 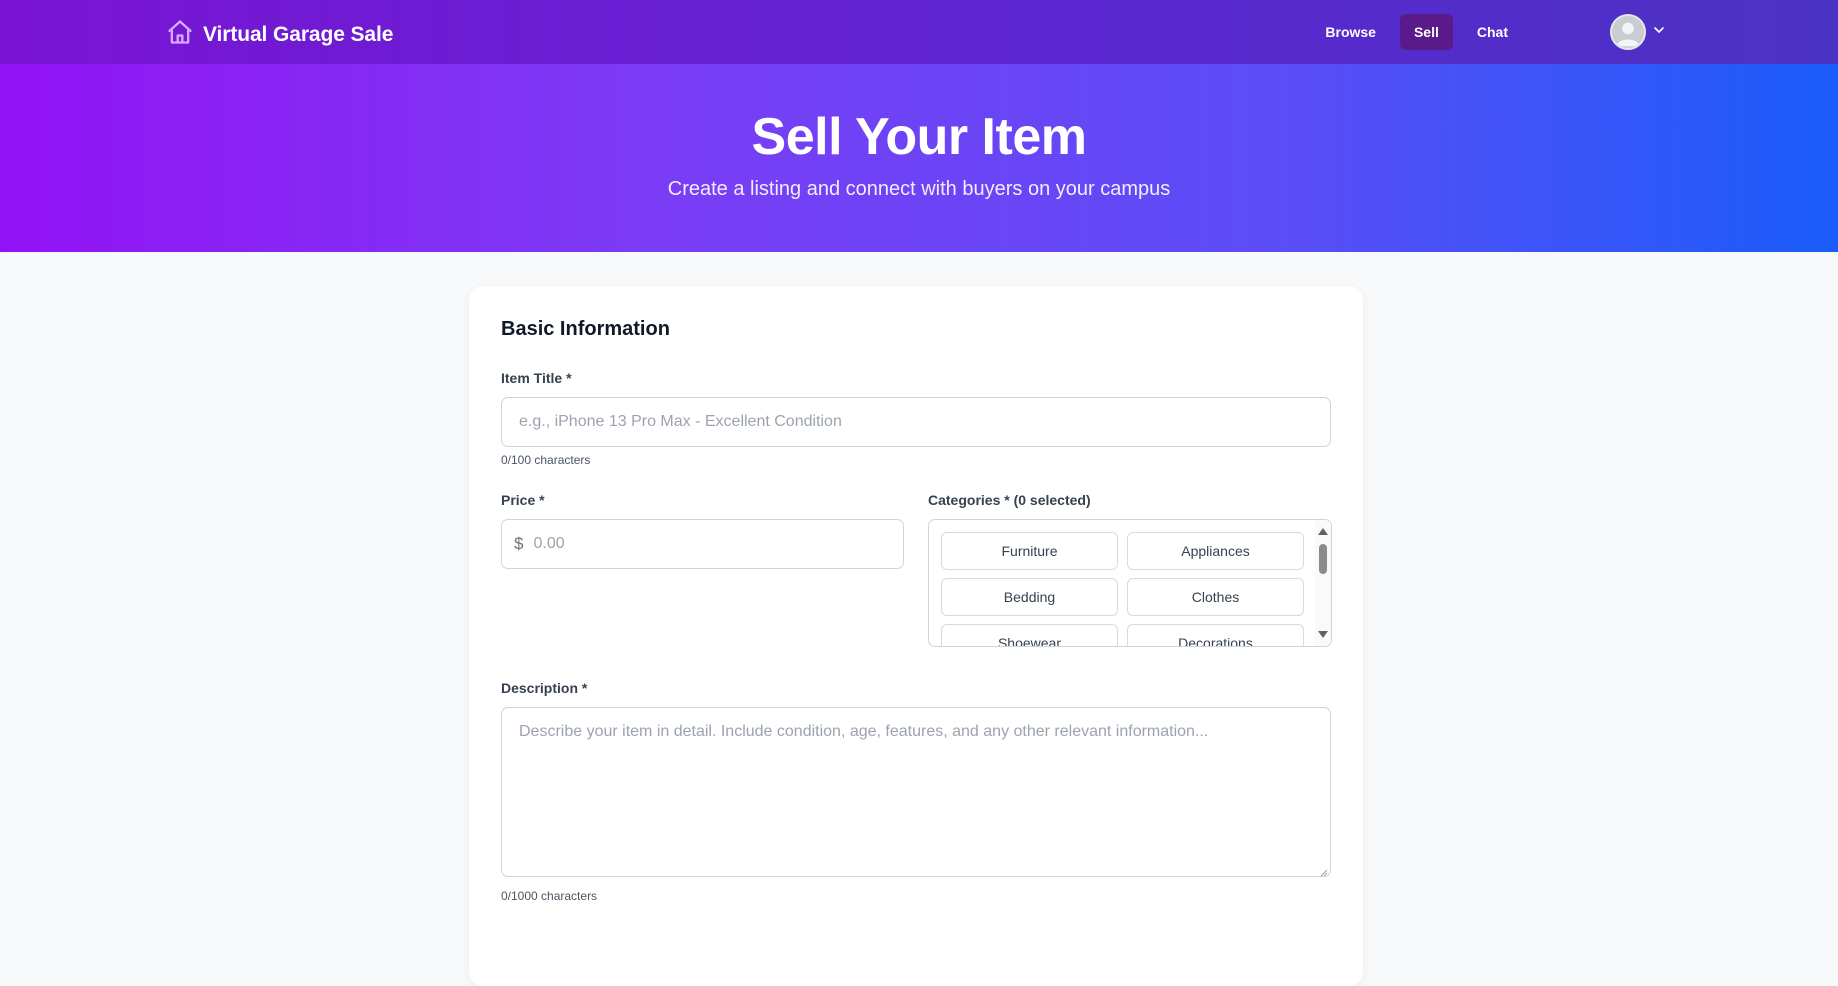 What do you see at coordinates (1029, 597) in the screenshot?
I see `category-option-bedding: Bedding` at bounding box center [1029, 597].